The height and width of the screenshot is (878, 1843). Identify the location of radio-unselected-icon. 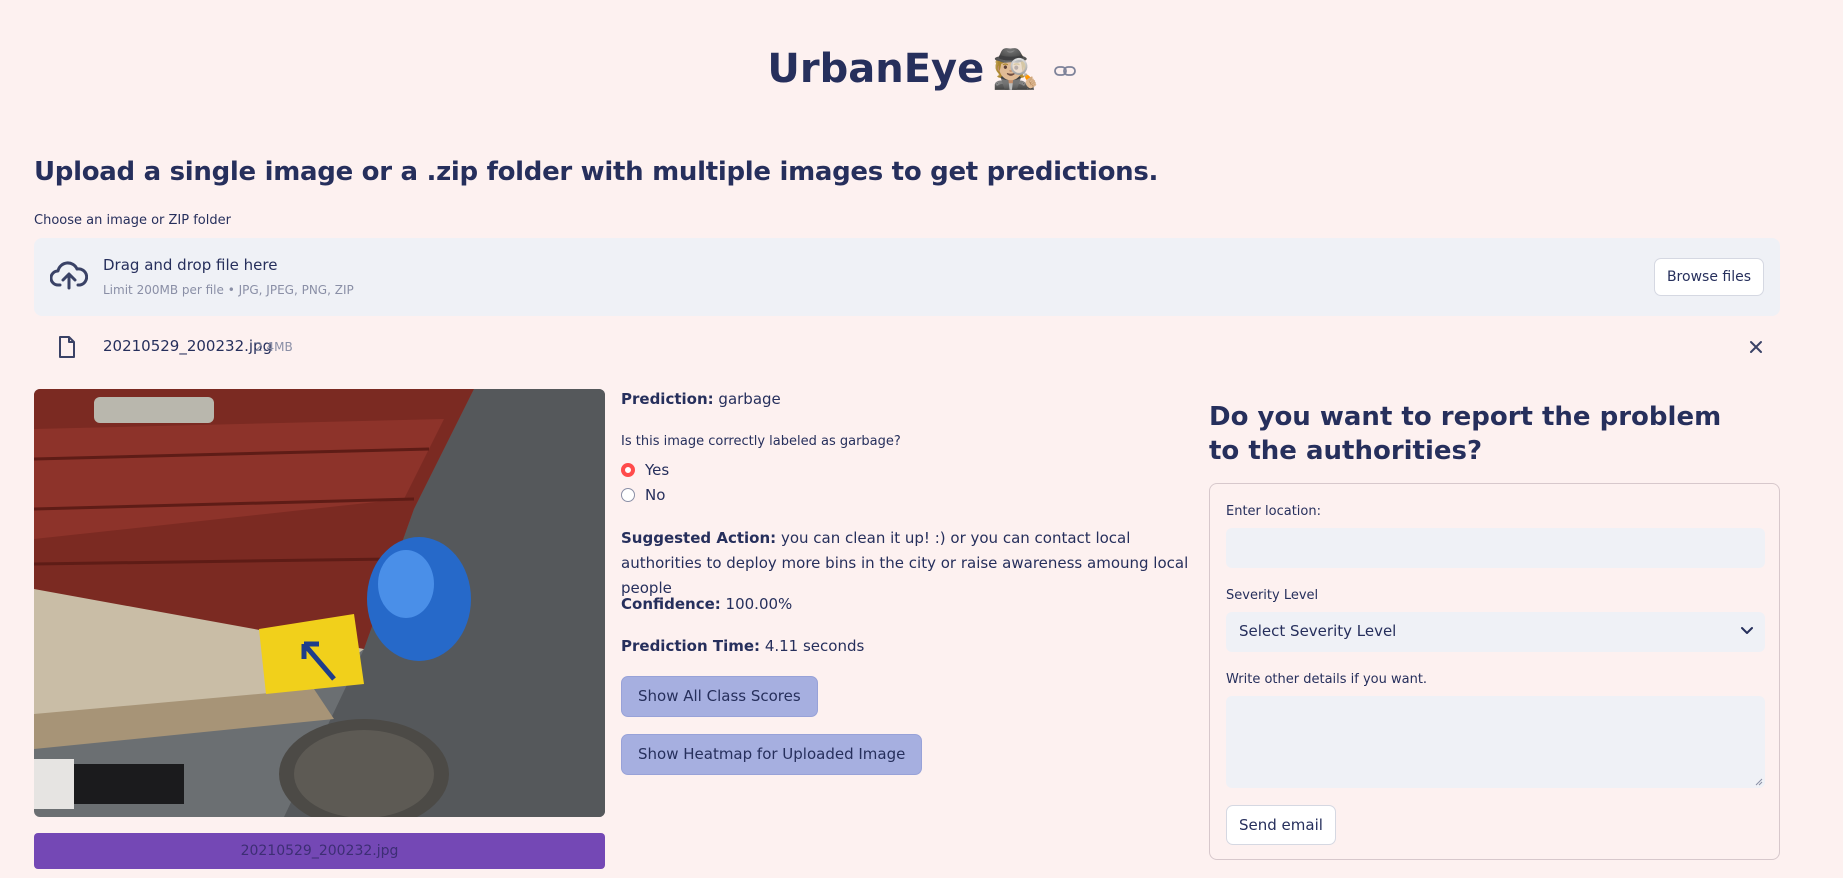
(628, 495).